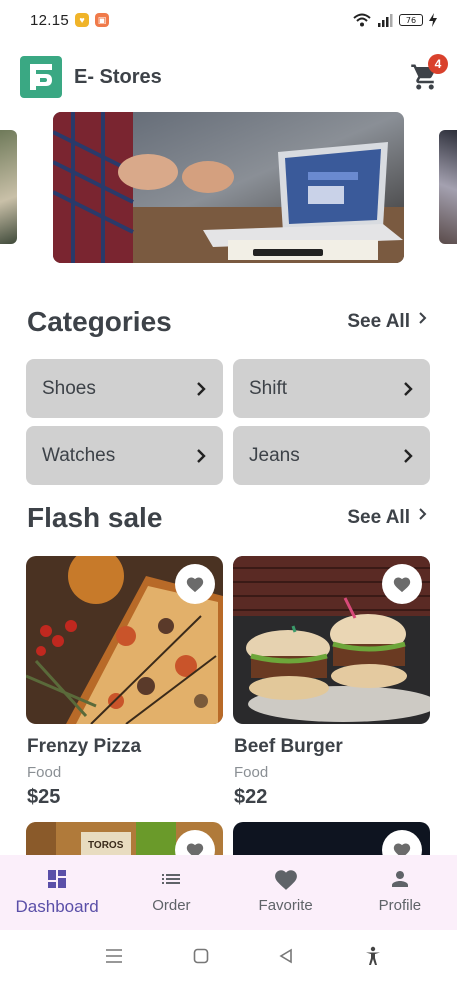 The width and height of the screenshot is (457, 982). I want to click on nav-label: Favorite, so click(285, 905).